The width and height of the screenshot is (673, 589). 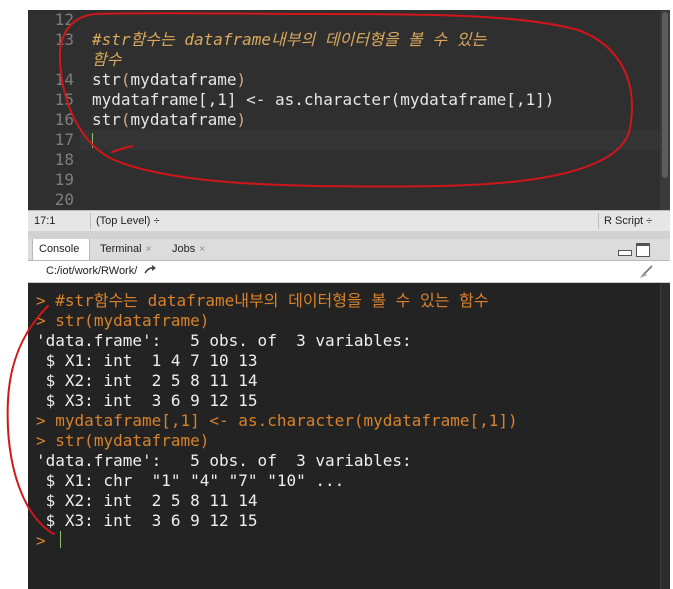 I want to click on pane-splitter, so click(x=349, y=235).